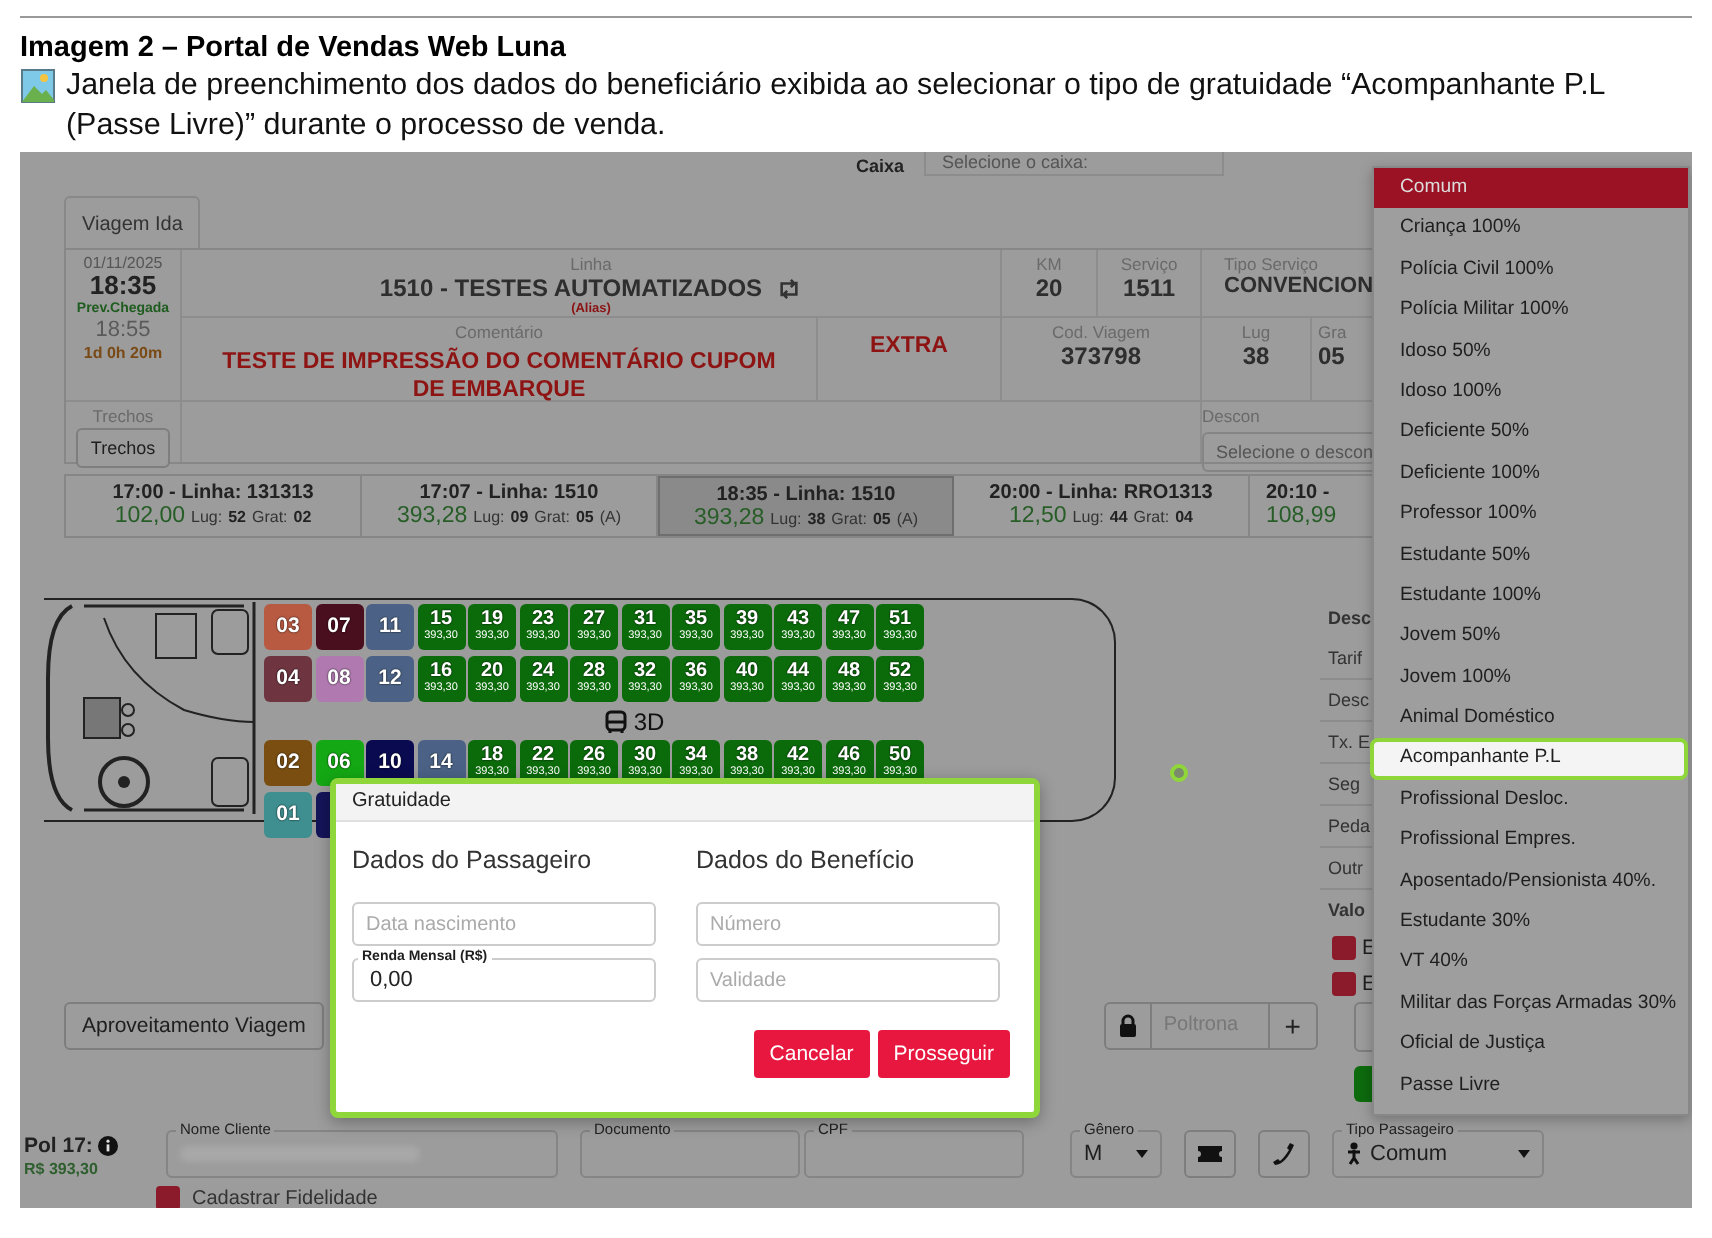 This screenshot has width=1712, height=1238. I want to click on menu-item: Acompanhante P.L, so click(1529, 759).